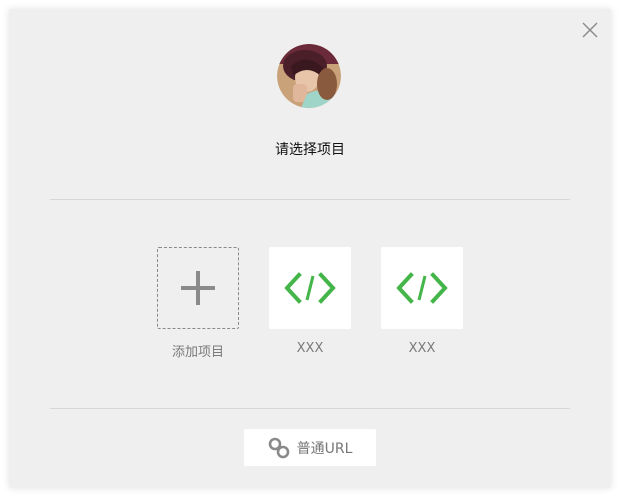 The image size is (620, 500). I want to click on add-project-item: 添加项目, so click(198, 303).